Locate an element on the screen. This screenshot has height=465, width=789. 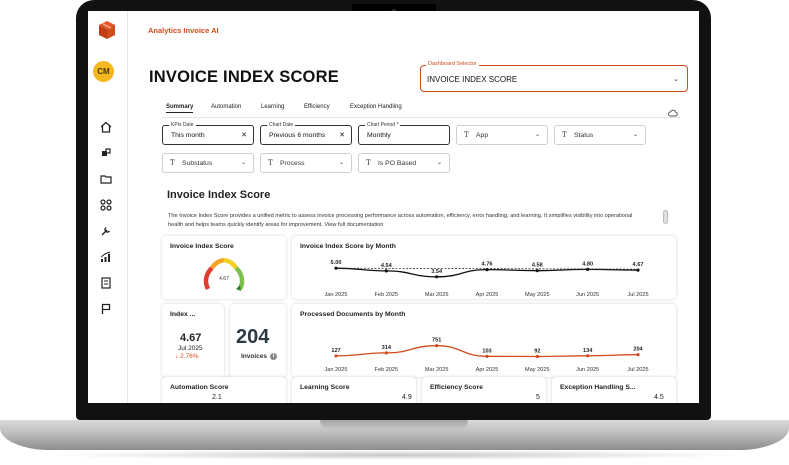
efficiency-score-card: Efficiency Score 5 is located at coordinates (484, 390).